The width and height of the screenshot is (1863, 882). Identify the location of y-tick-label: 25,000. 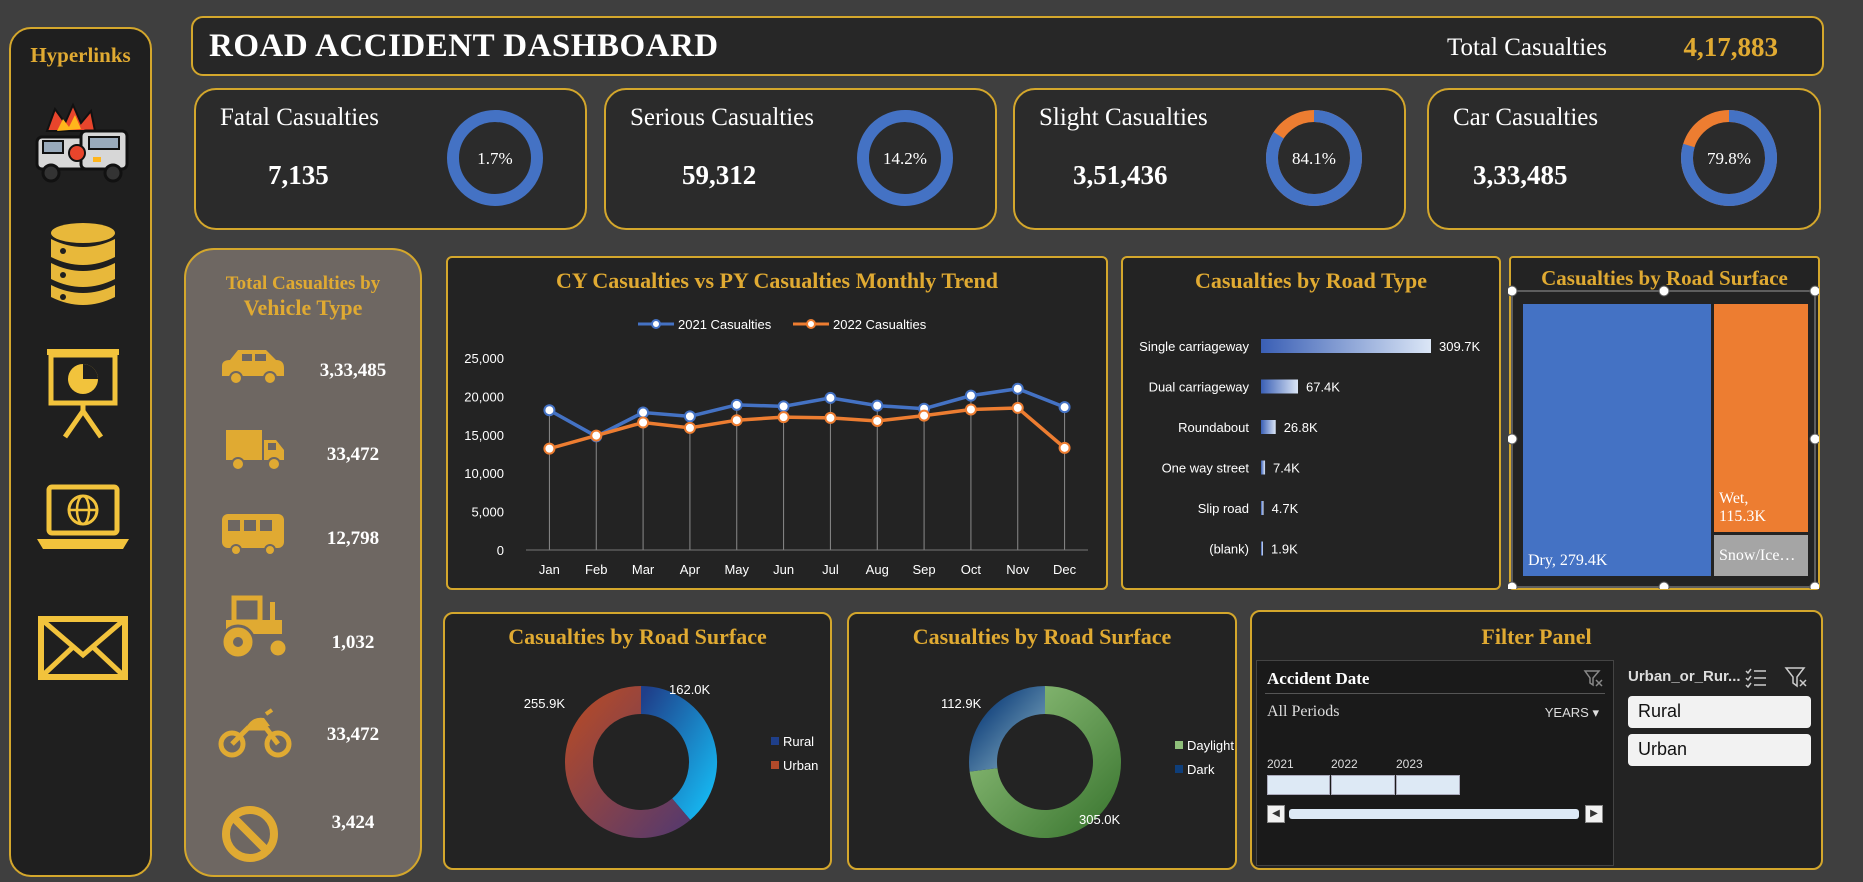
(484, 358).